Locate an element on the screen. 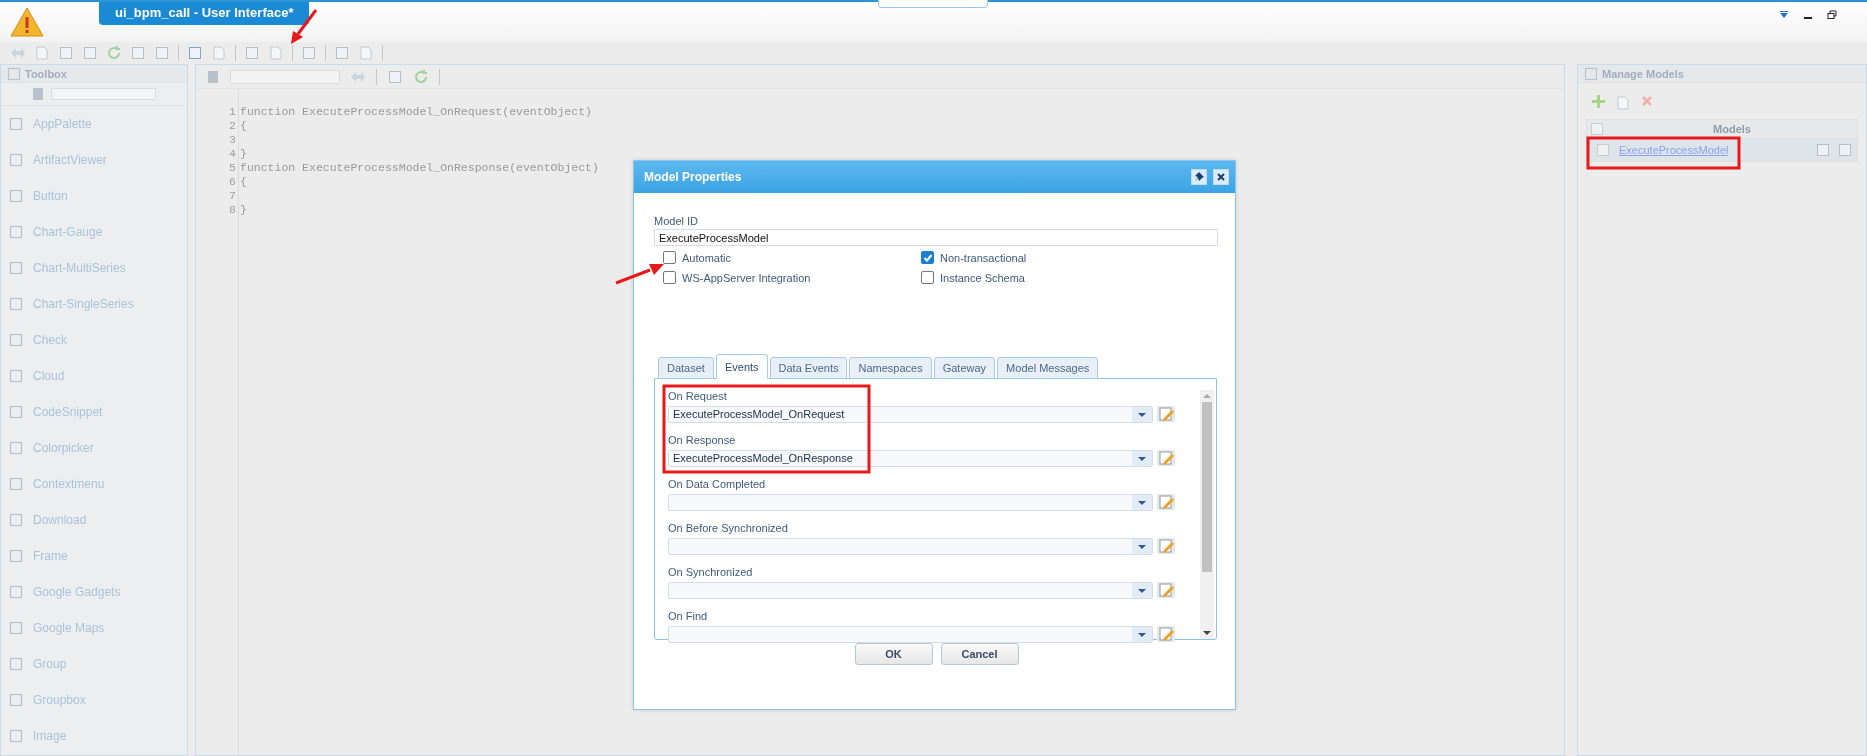 The height and width of the screenshot is (756, 1867). field-label: On Before Synchronized is located at coordinates (728, 528).